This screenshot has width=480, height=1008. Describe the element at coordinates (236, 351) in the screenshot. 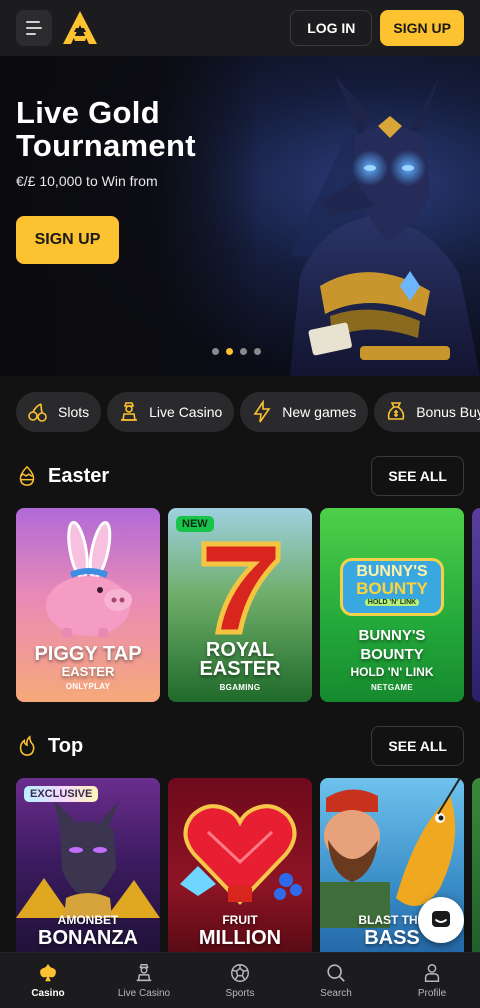

I see `carousel-dots` at that location.